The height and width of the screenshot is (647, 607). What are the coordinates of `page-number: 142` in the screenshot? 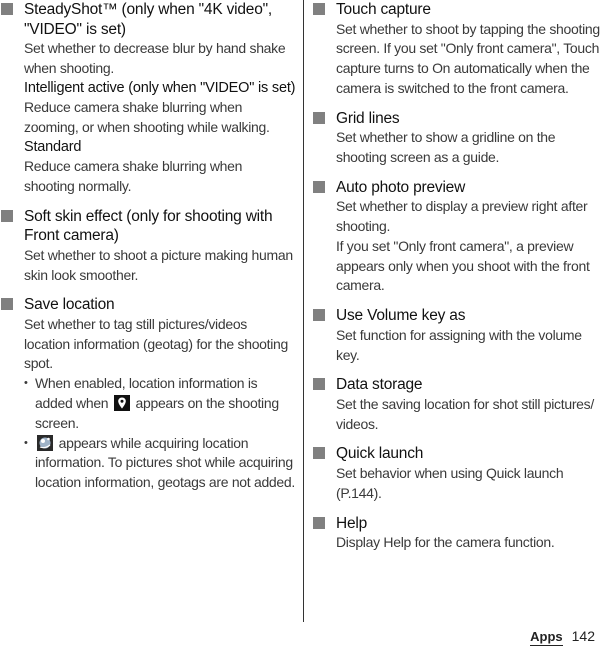 It's located at (583, 636).